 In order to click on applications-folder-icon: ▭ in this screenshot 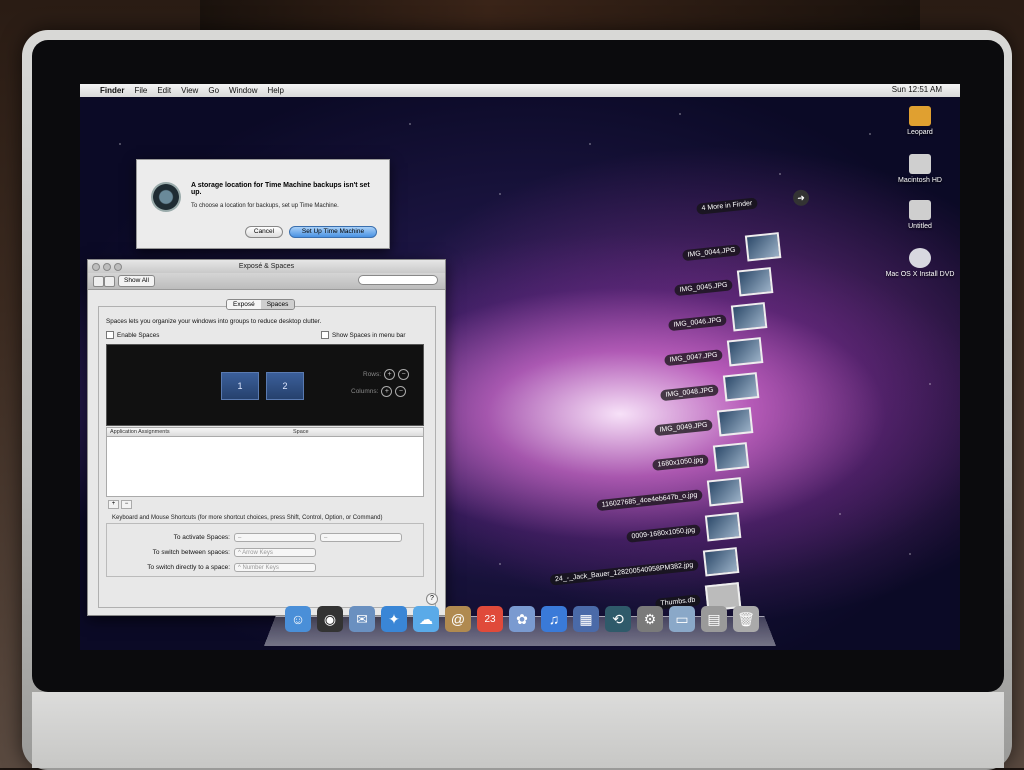, I will do `click(682, 619)`.